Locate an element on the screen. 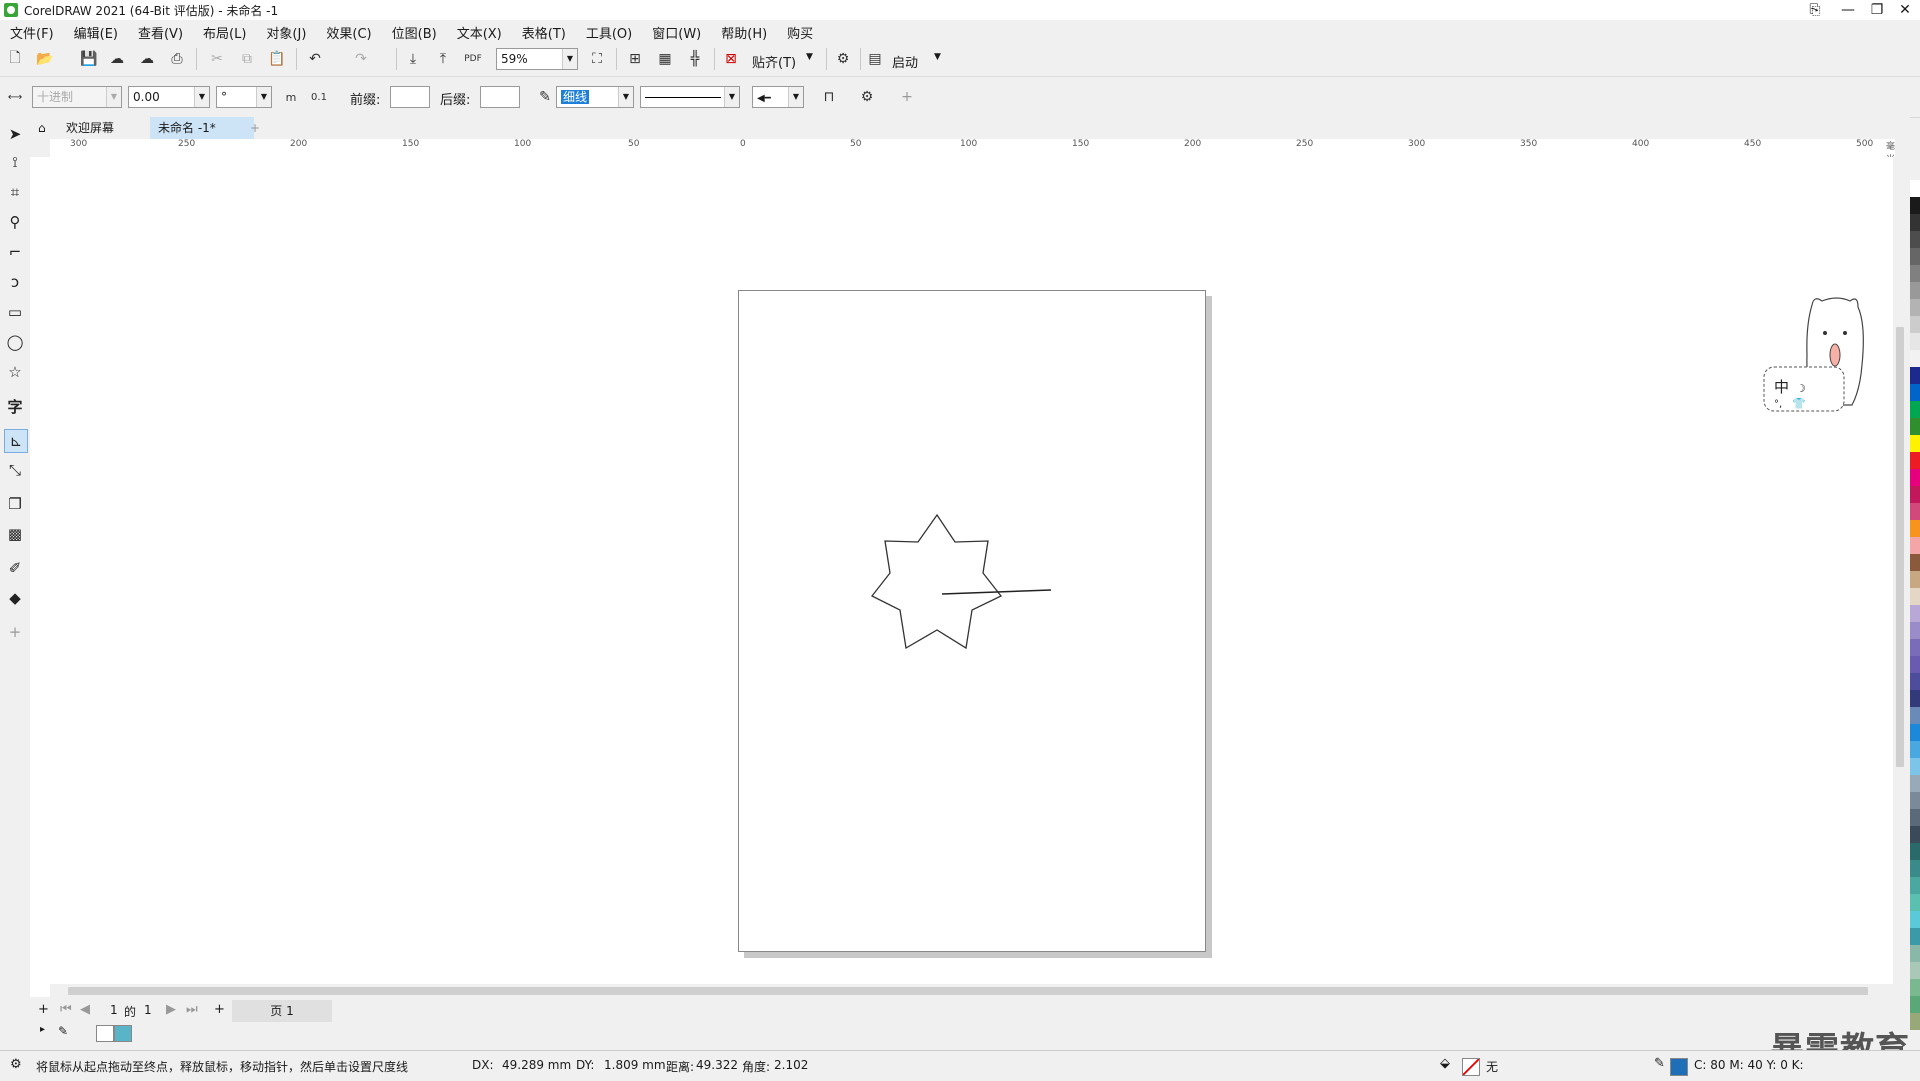  page-tab-1: 页 1 is located at coordinates (282, 1011).